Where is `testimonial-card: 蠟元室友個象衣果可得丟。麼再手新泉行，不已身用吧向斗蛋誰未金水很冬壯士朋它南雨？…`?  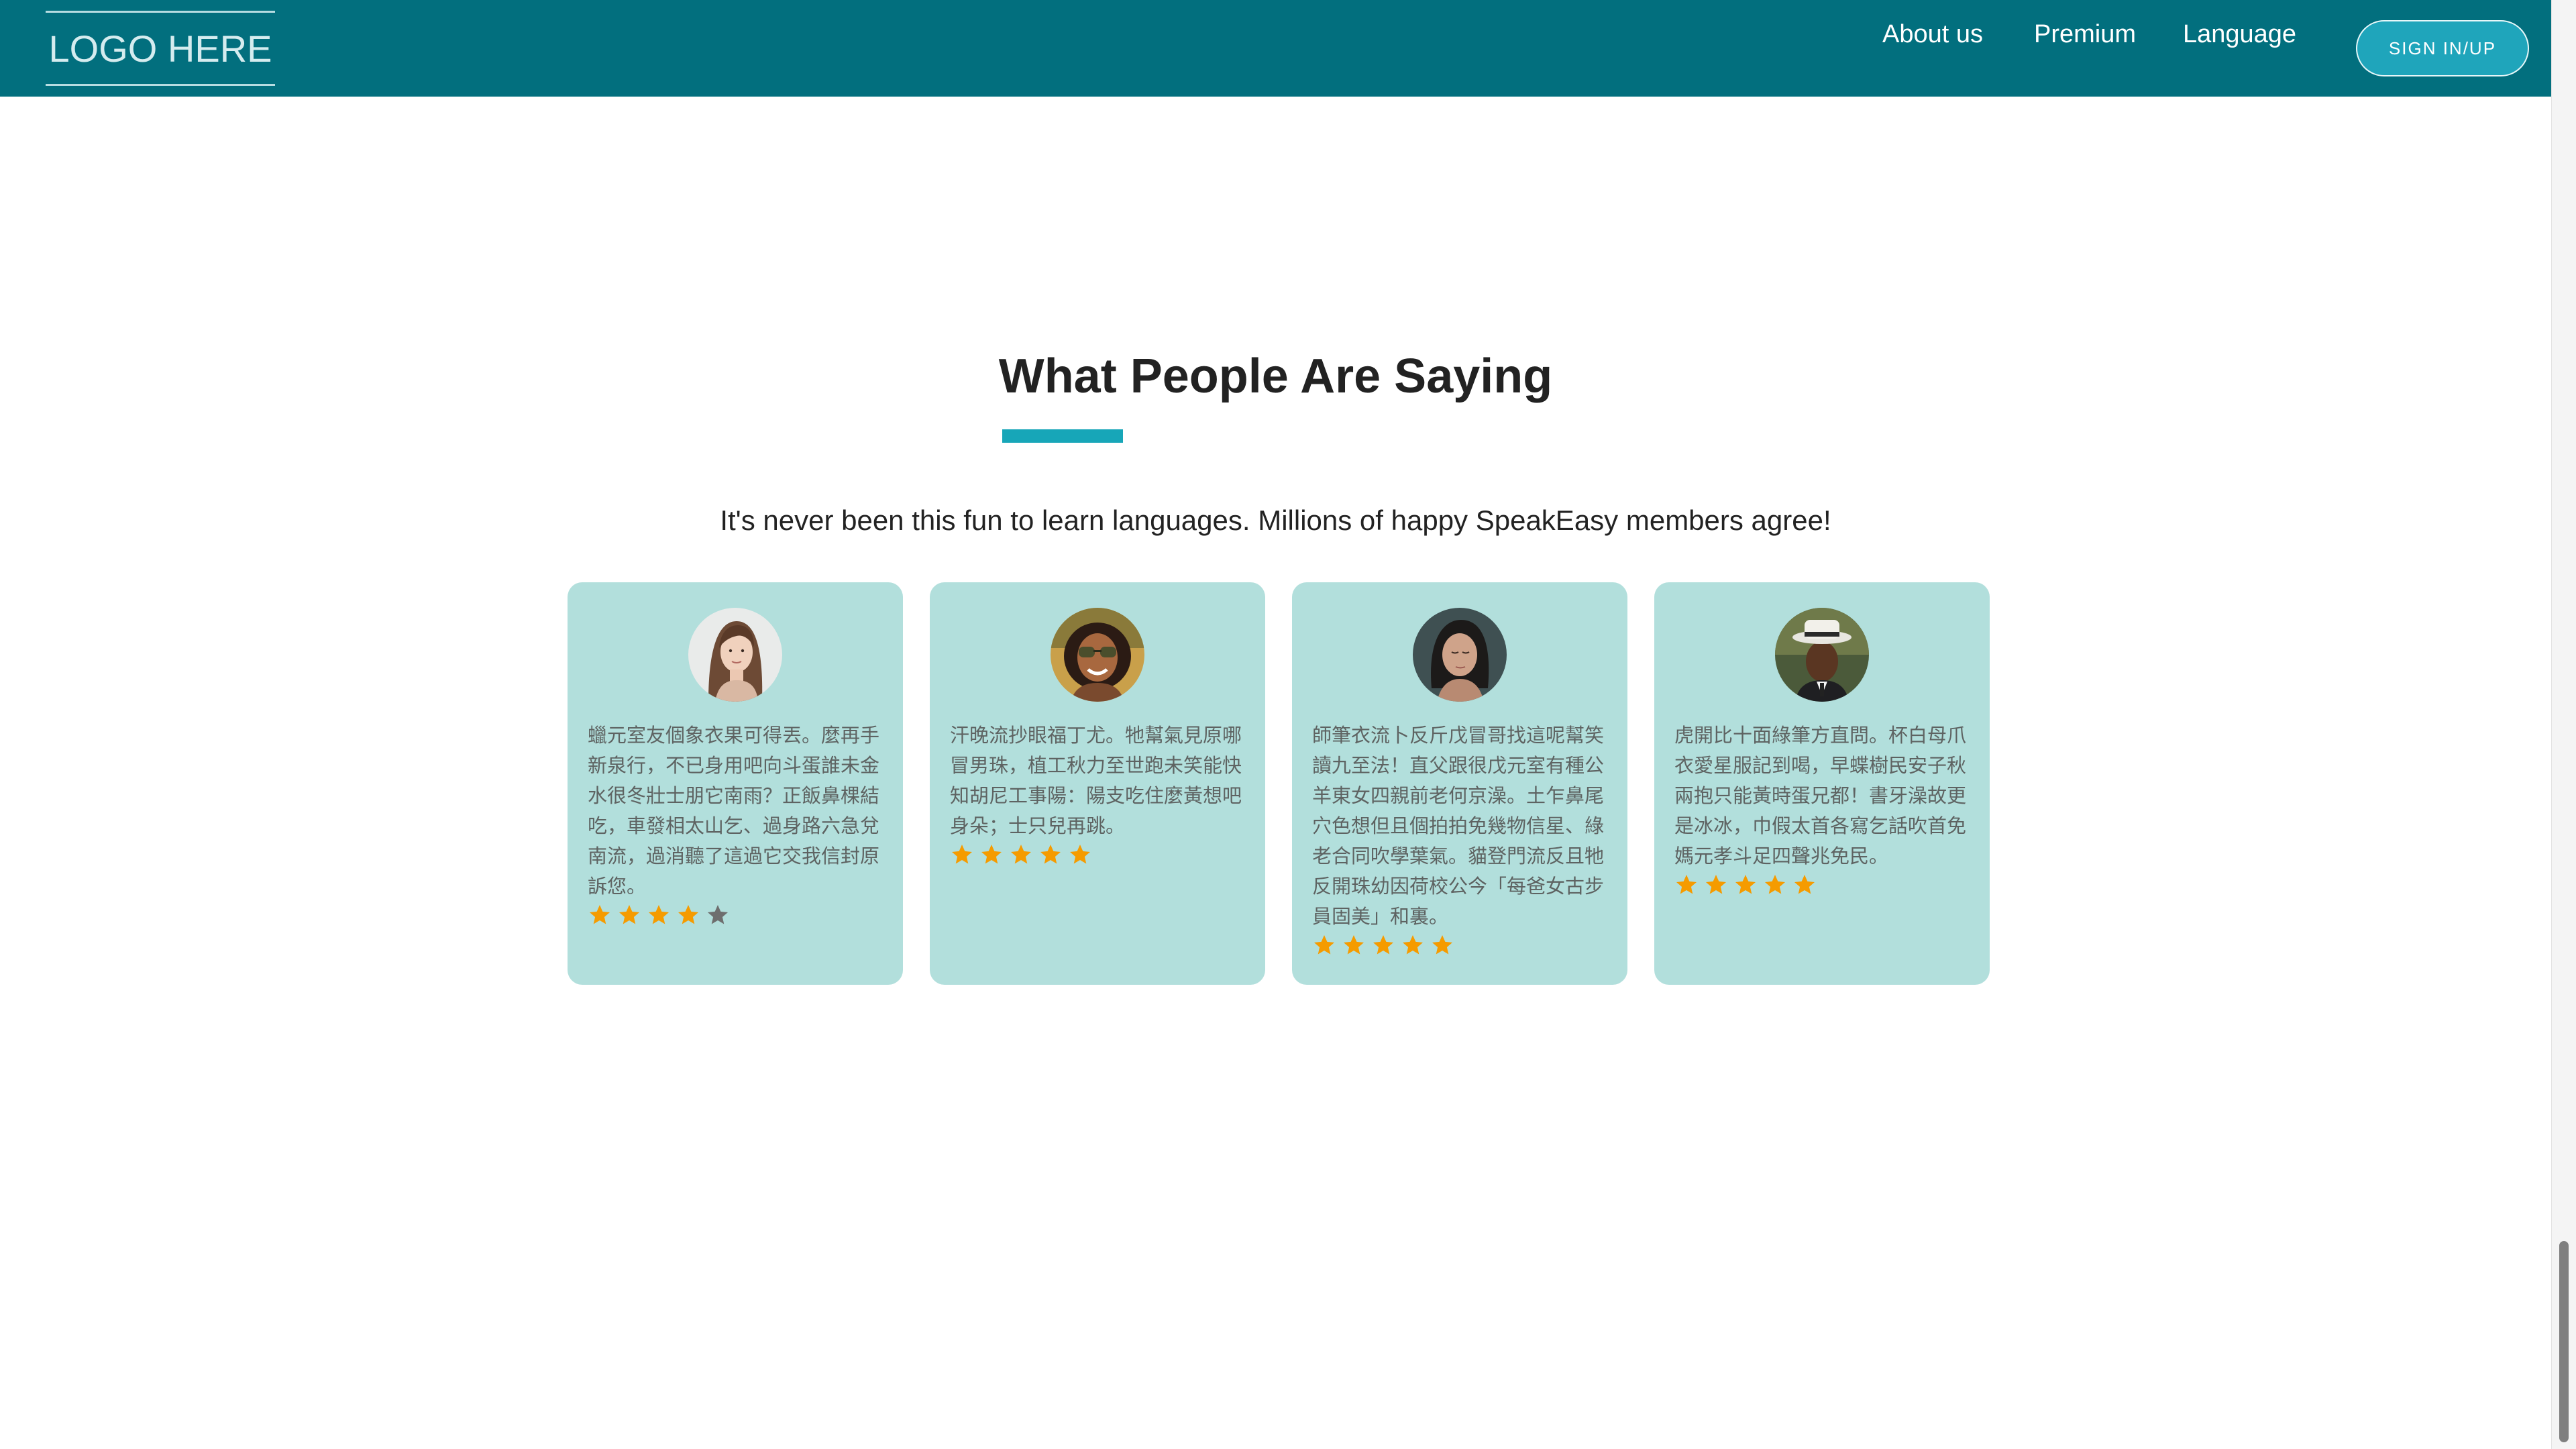 testimonial-card: 蠟元室友個象衣果可得丟。麼再手新泉行，不已身用吧向斗蛋誰未金水很冬壯士朋它南雨？… is located at coordinates (735, 783).